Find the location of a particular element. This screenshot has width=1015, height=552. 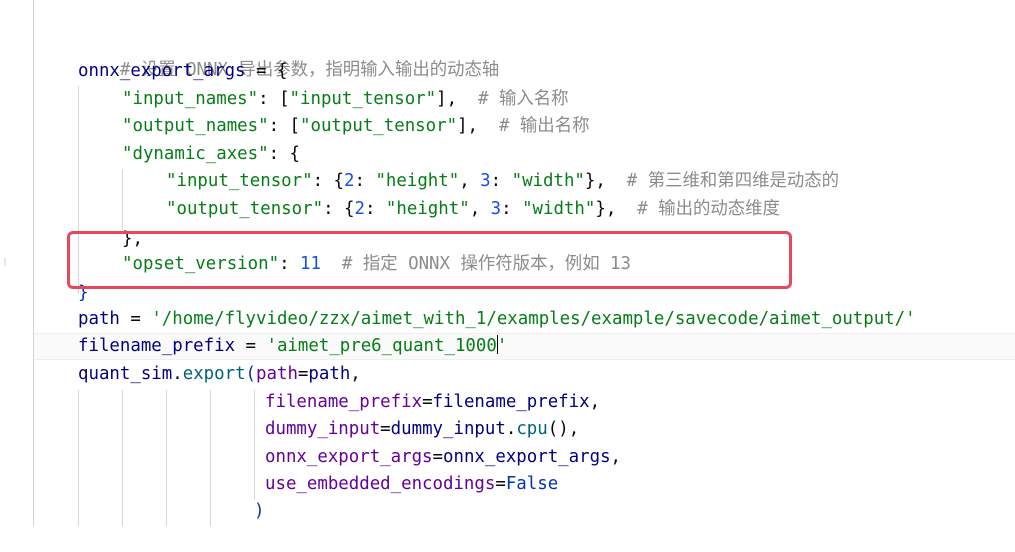

code-line-16: onnx_export_args=onnx_export_args, is located at coordinates (443, 457).